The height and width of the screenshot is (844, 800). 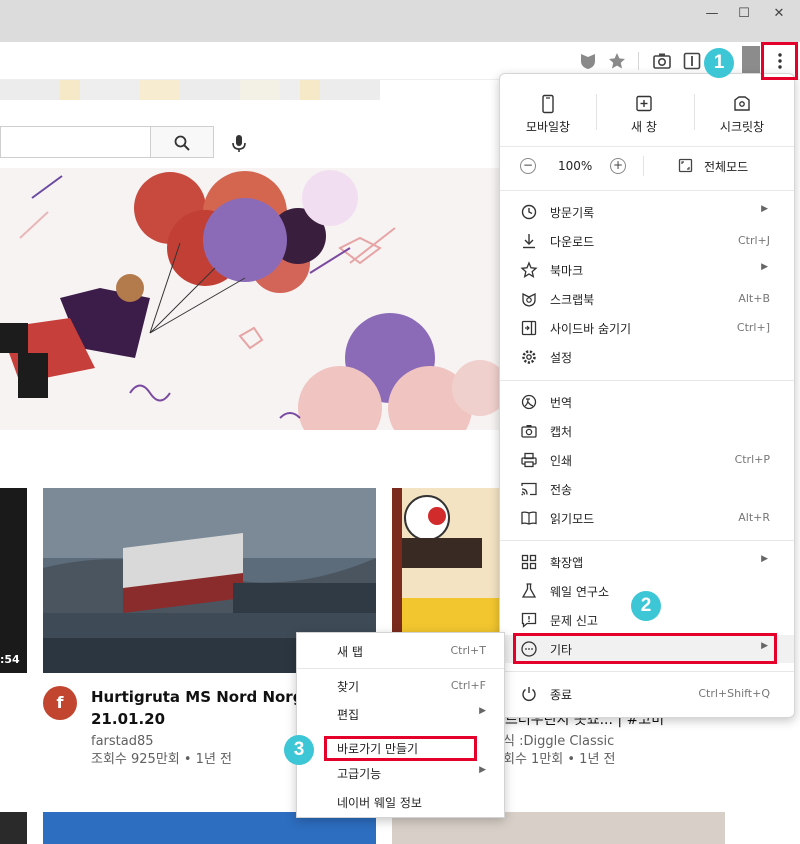 What do you see at coordinates (400, 773) in the screenshot?
I see `submenu-item-advanced: 고급기능 ▶` at bounding box center [400, 773].